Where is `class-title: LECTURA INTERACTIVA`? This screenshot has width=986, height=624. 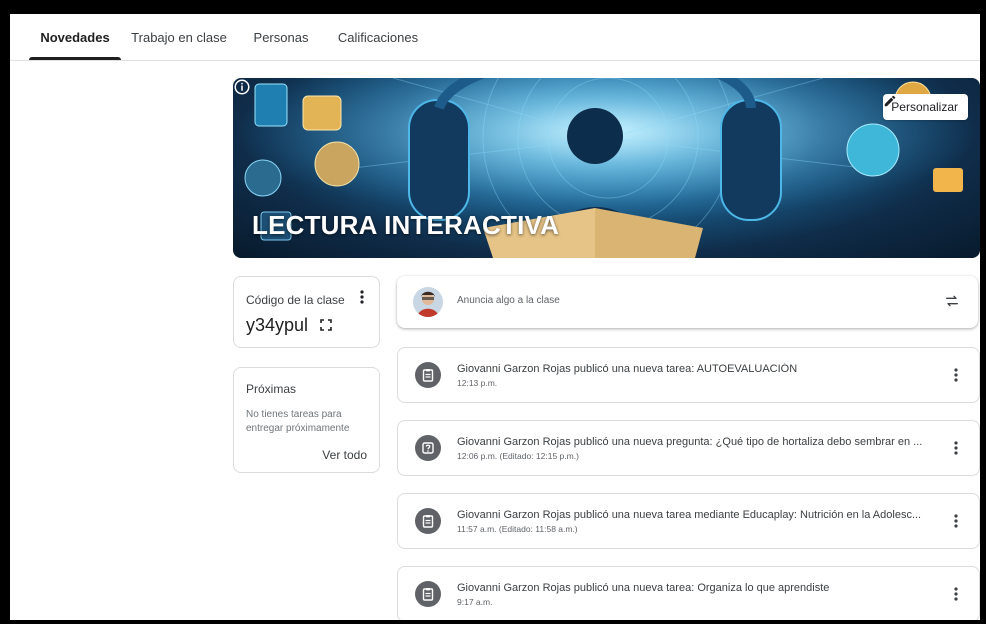 class-title: LECTURA INTERACTIVA is located at coordinates (406, 225).